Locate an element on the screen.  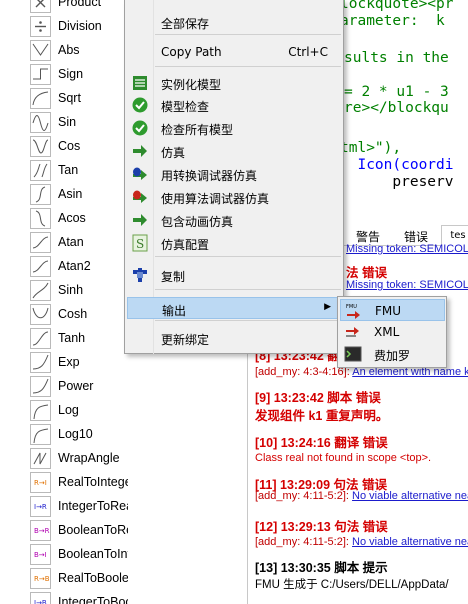
component-item-label: Product is located at coordinates (80, 4).